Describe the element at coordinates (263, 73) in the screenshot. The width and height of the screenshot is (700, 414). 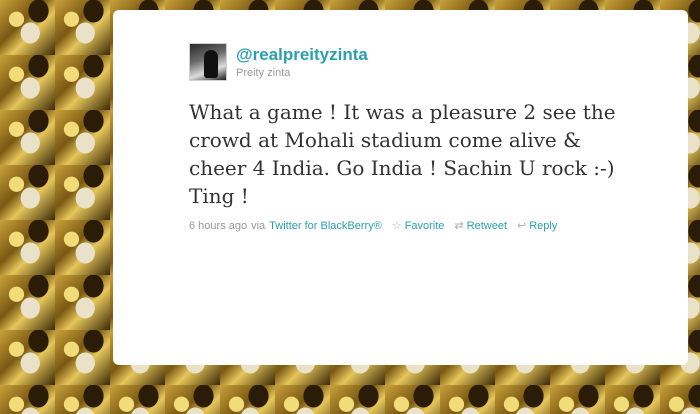
I see `user-fullname: Preity zinta` at that location.